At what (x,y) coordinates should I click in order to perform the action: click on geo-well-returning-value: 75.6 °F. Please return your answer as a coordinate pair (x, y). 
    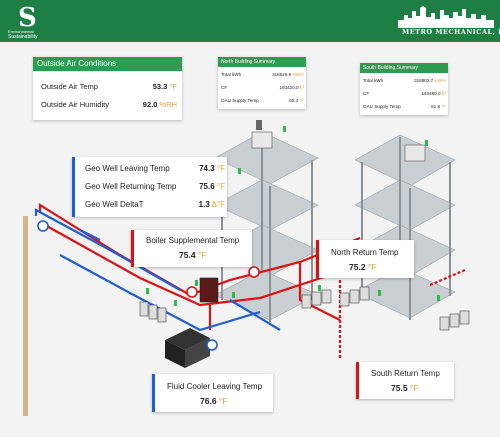
    Looking at the image, I should click on (212, 186).